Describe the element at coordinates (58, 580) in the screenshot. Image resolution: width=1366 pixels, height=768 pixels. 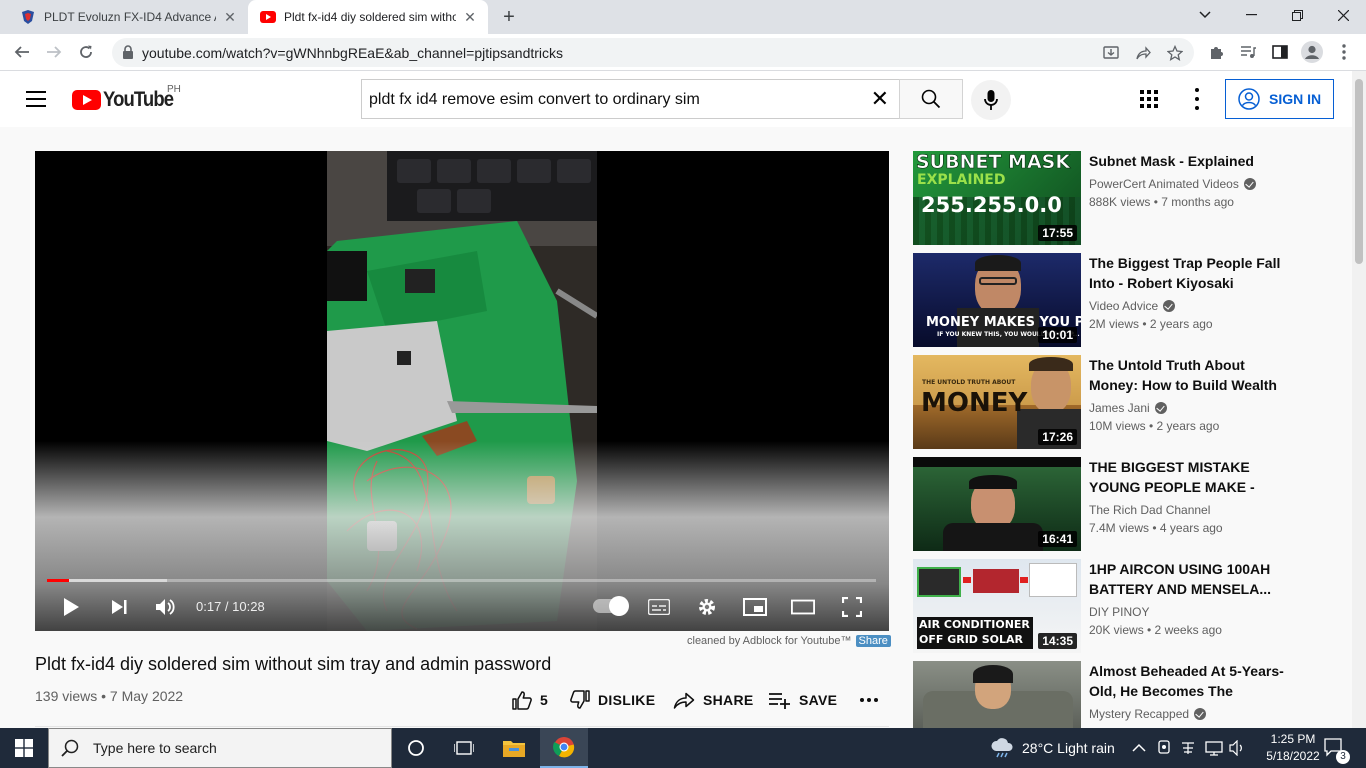
I see `played-bar` at that location.